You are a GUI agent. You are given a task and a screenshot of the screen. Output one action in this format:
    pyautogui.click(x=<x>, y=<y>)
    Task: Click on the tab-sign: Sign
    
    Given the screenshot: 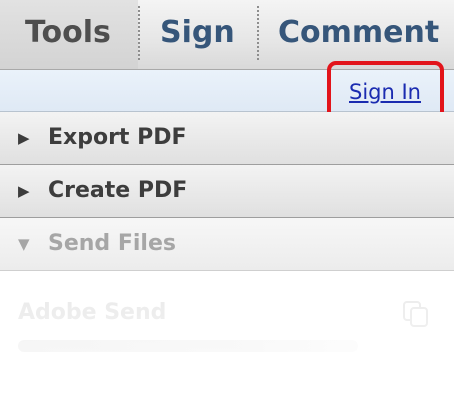 What is the action you would take?
    pyautogui.click(x=198, y=34)
    